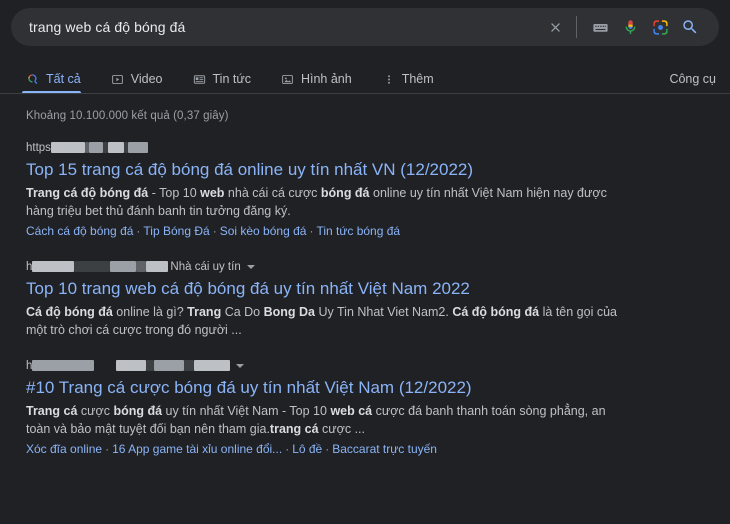 This screenshot has width=730, height=524. Describe the element at coordinates (326, 266) in the screenshot. I see `result-url: h Nhà cái uy tín` at that location.